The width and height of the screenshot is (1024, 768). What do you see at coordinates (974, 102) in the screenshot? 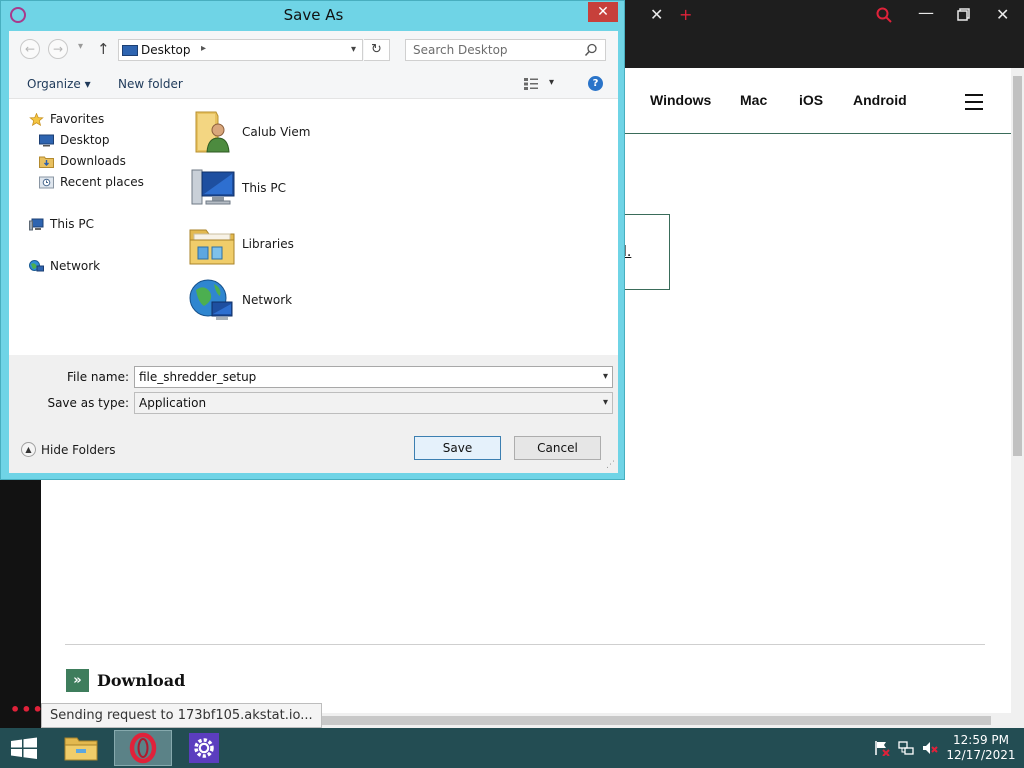
I see `hamburger-menu-icon` at bounding box center [974, 102].